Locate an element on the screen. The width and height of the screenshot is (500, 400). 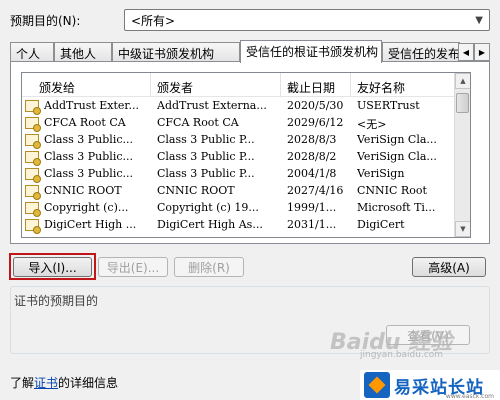
list-header: 颁发给 颁发者 截止日期 友好名称 is located at coordinates (238, 85).